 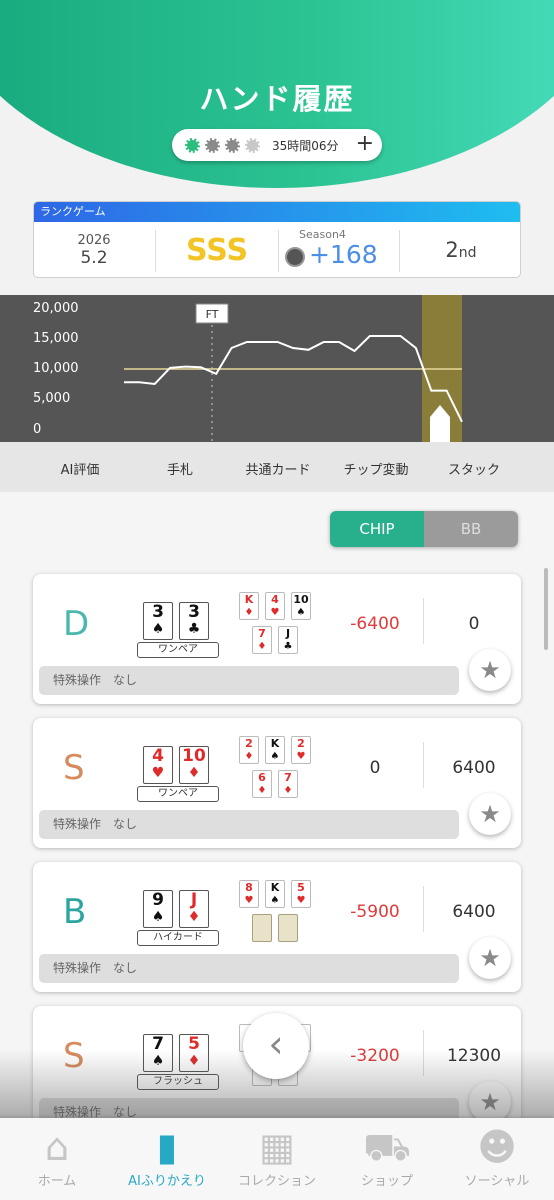 What do you see at coordinates (194, 909) in the screenshot?
I see `hole-card: J ♦` at bounding box center [194, 909].